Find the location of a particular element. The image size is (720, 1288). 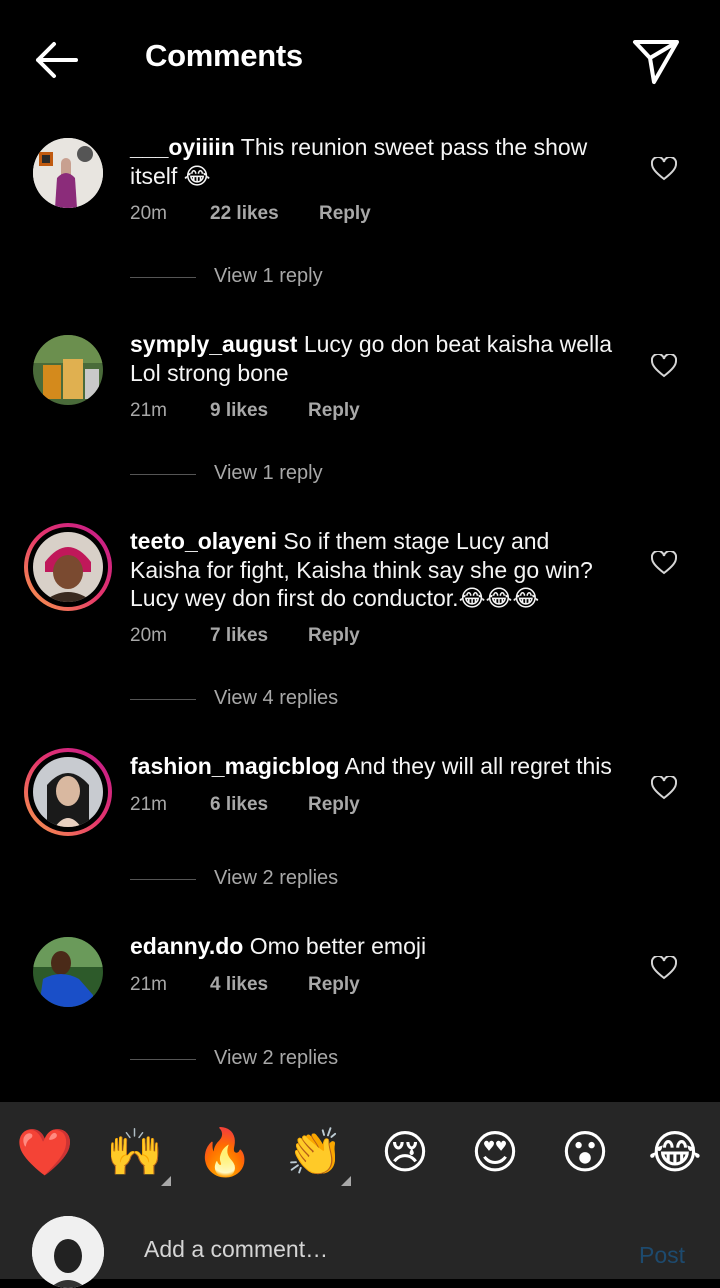

comment-username: ___oyiiiin is located at coordinates (182, 147).